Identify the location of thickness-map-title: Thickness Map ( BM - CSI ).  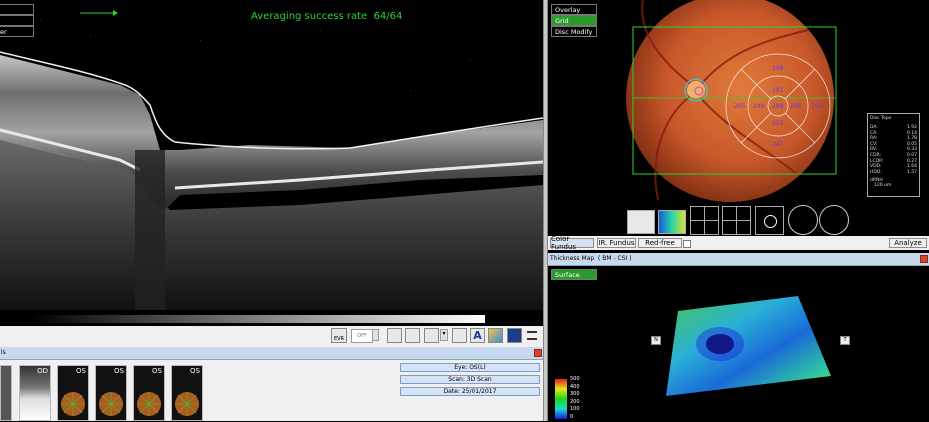
(591, 258).